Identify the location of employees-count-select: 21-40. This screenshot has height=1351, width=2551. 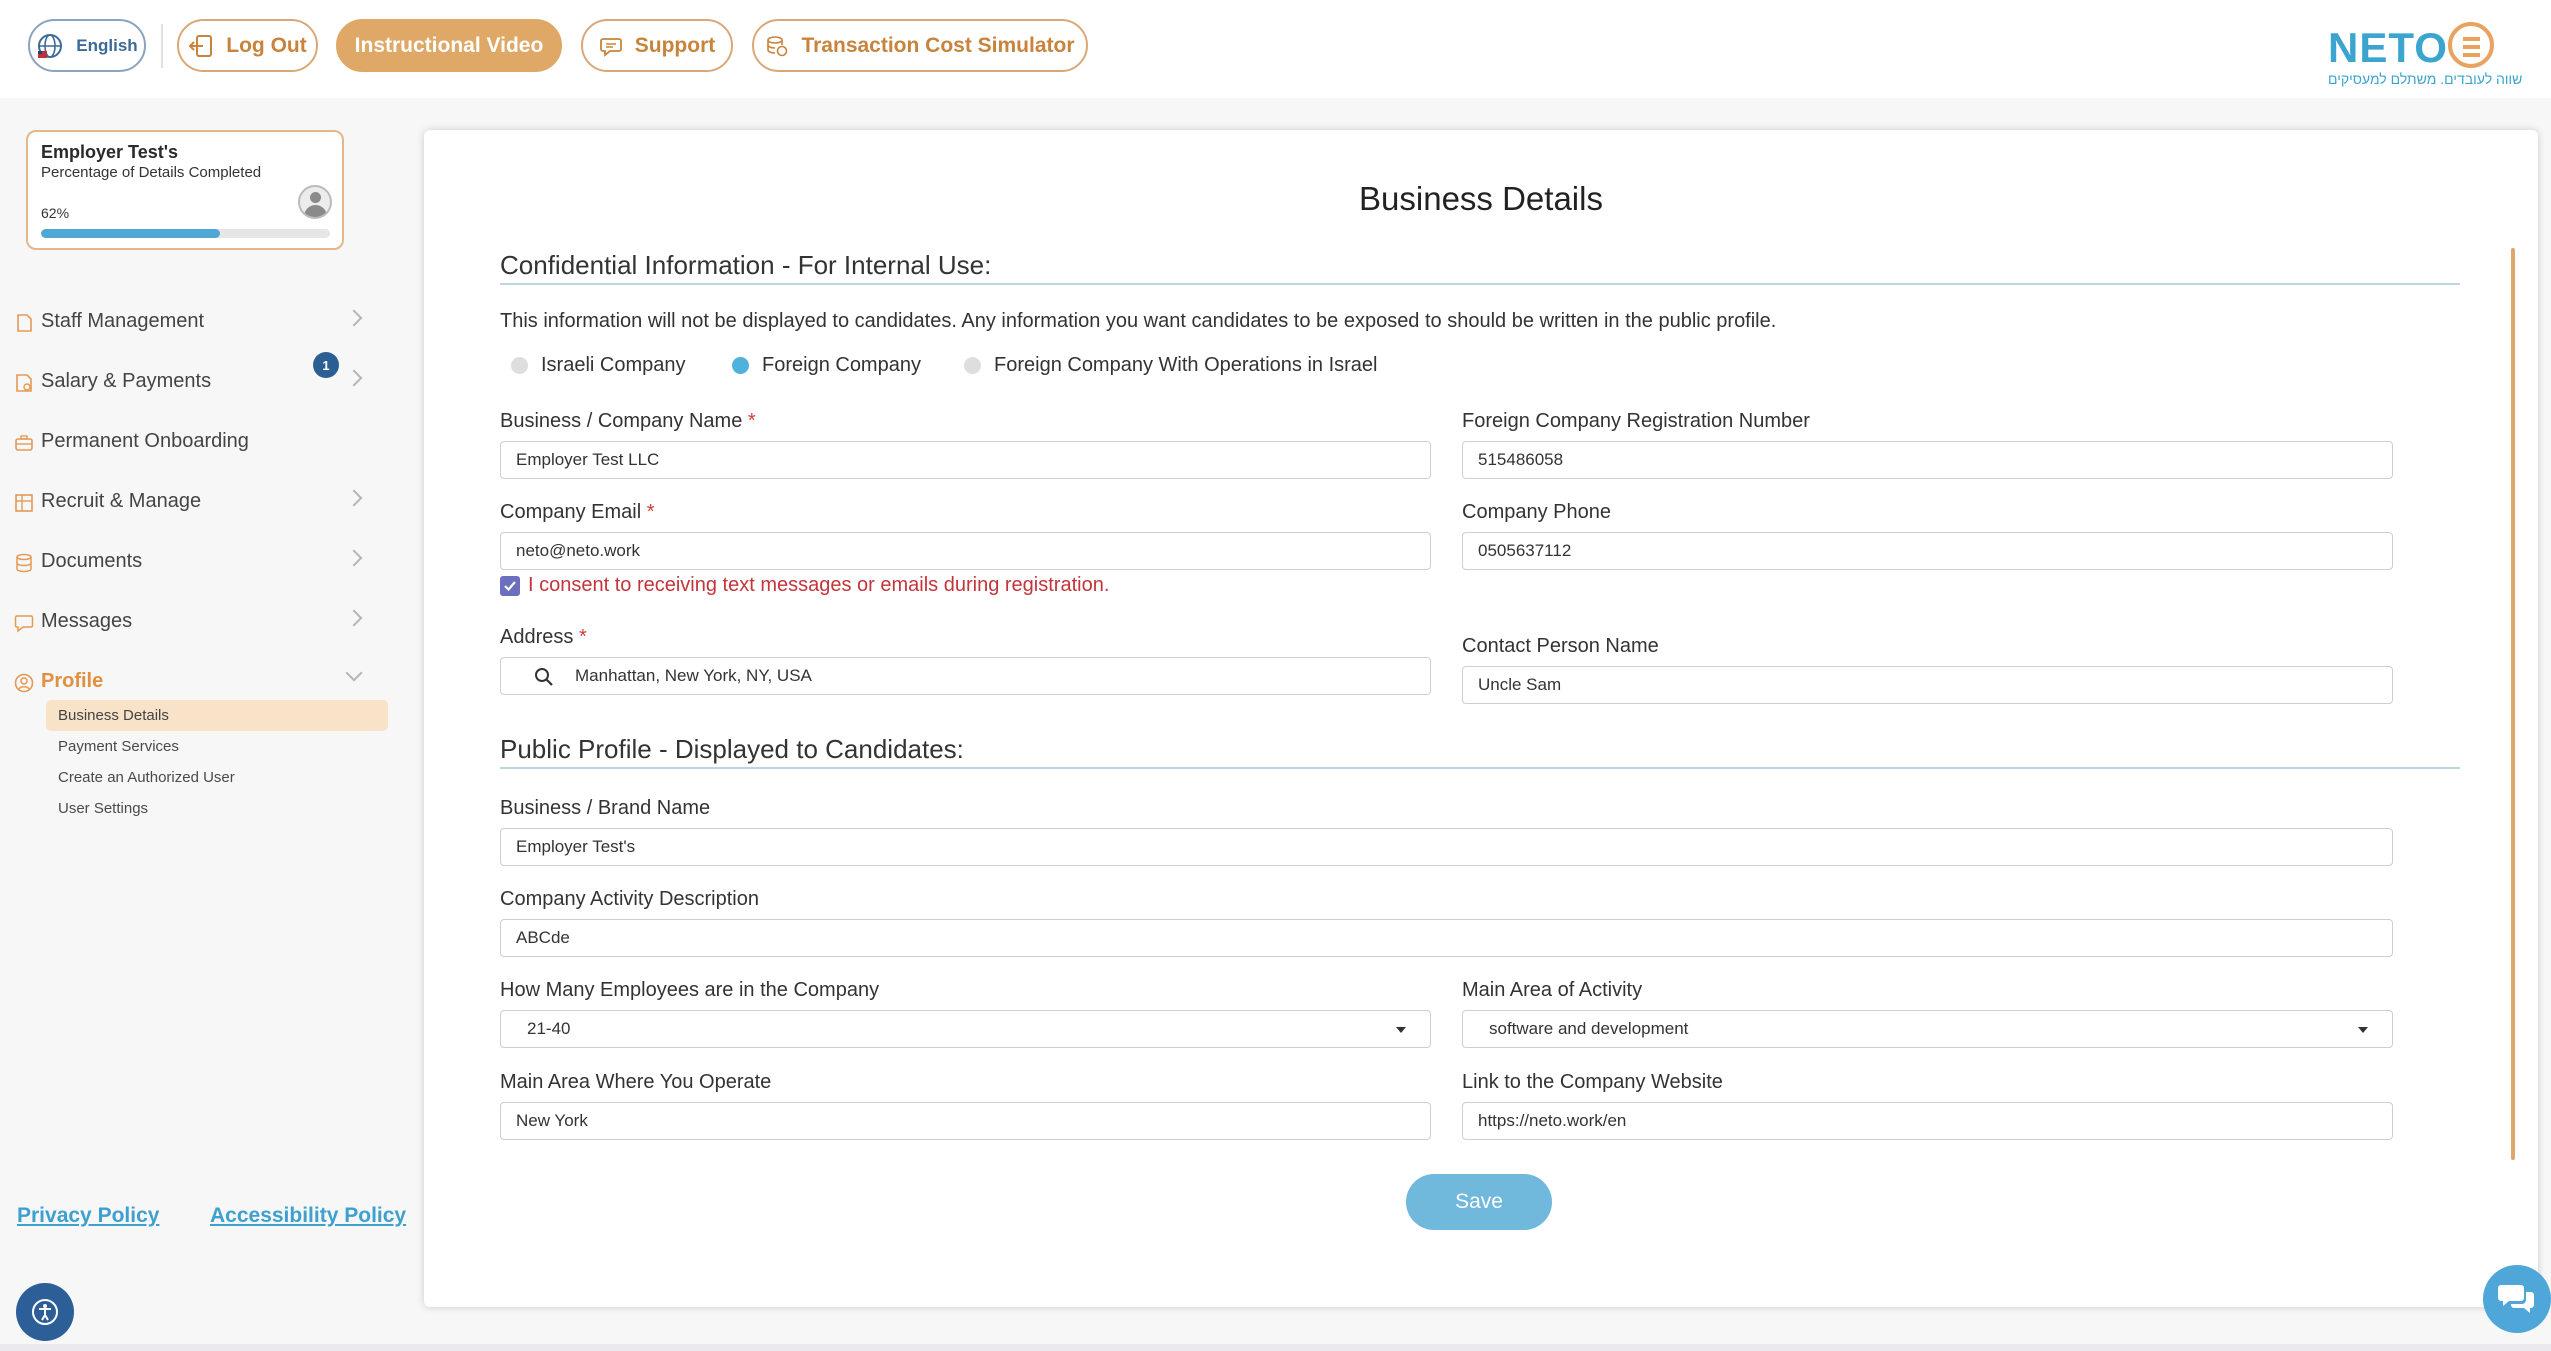
(965, 1029).